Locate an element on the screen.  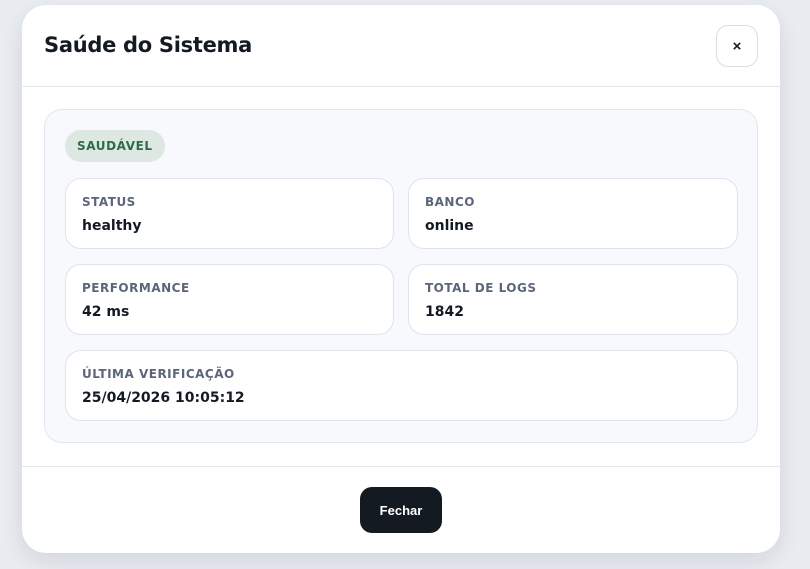
status-card: STATUS healthy is located at coordinates (229, 213).